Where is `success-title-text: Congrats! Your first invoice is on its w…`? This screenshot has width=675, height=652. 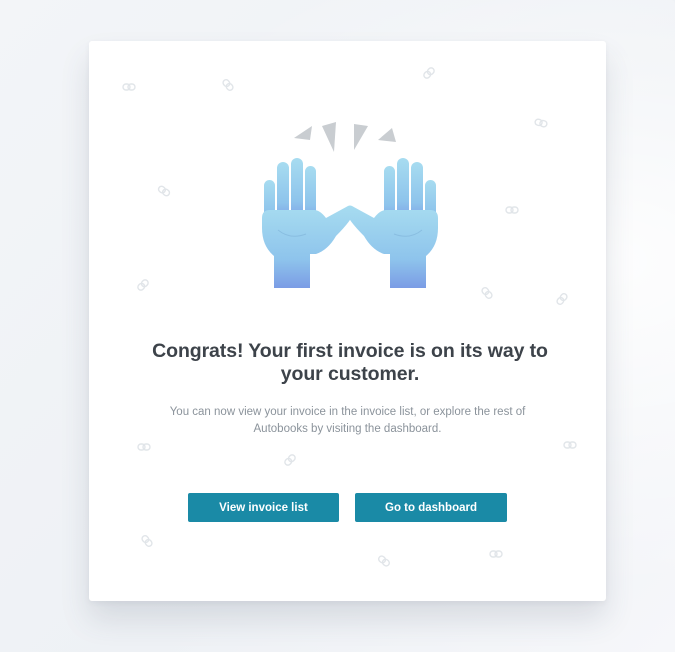
success-title-text: Congrats! Your first invoice is on its w… is located at coordinates (350, 362).